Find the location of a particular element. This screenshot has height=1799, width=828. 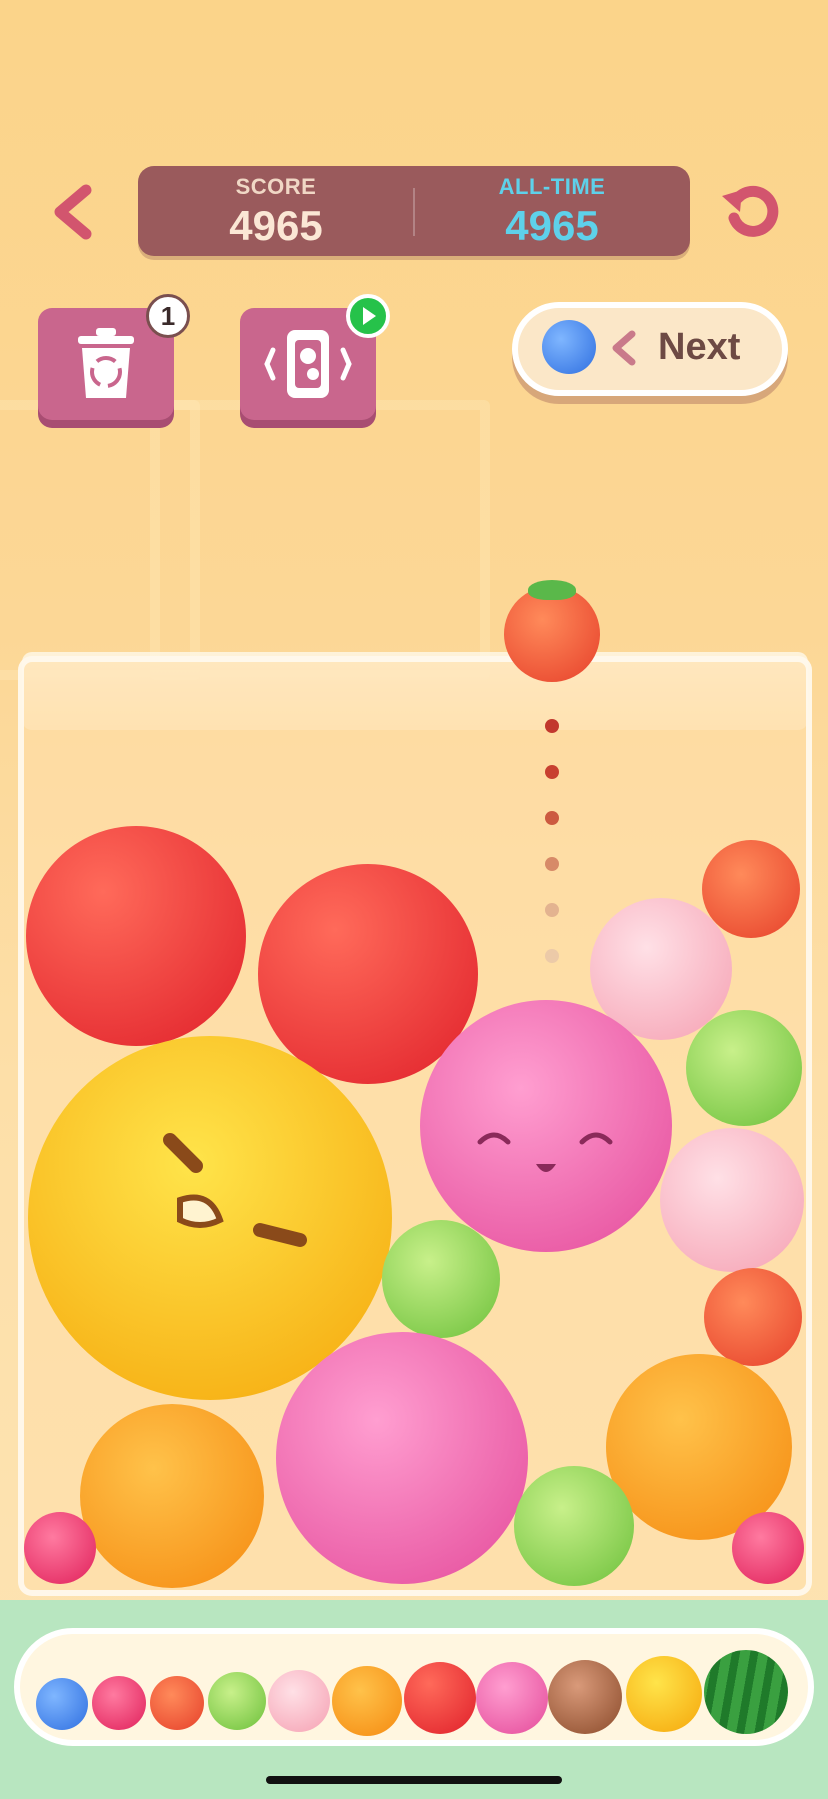

trash-recycle-icon is located at coordinates (106, 363).